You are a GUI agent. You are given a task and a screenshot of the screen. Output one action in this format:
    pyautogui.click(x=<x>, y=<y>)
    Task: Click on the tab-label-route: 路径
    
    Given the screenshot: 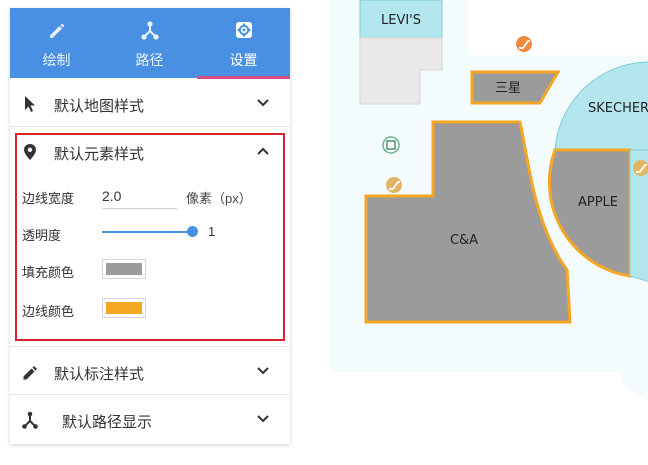 What is the action you would take?
    pyautogui.click(x=149, y=60)
    